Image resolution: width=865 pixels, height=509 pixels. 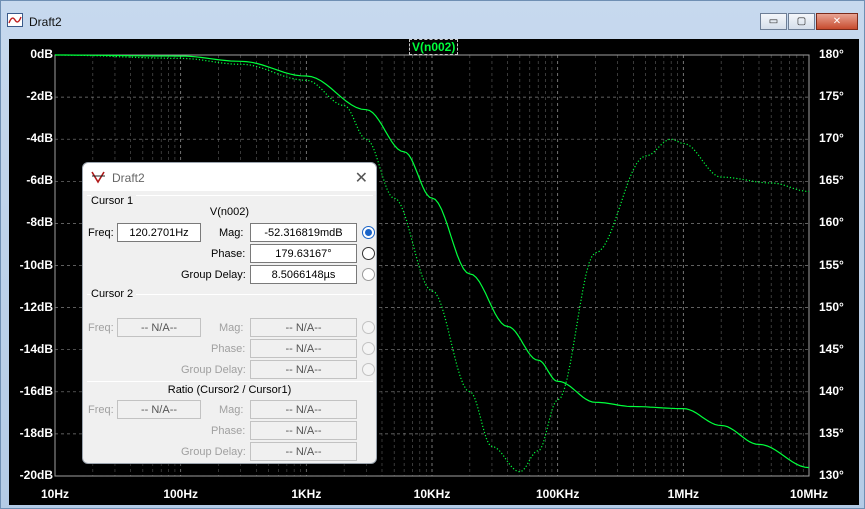 I want to click on cursor2-freq-label: Freq:, so click(x=101, y=328).